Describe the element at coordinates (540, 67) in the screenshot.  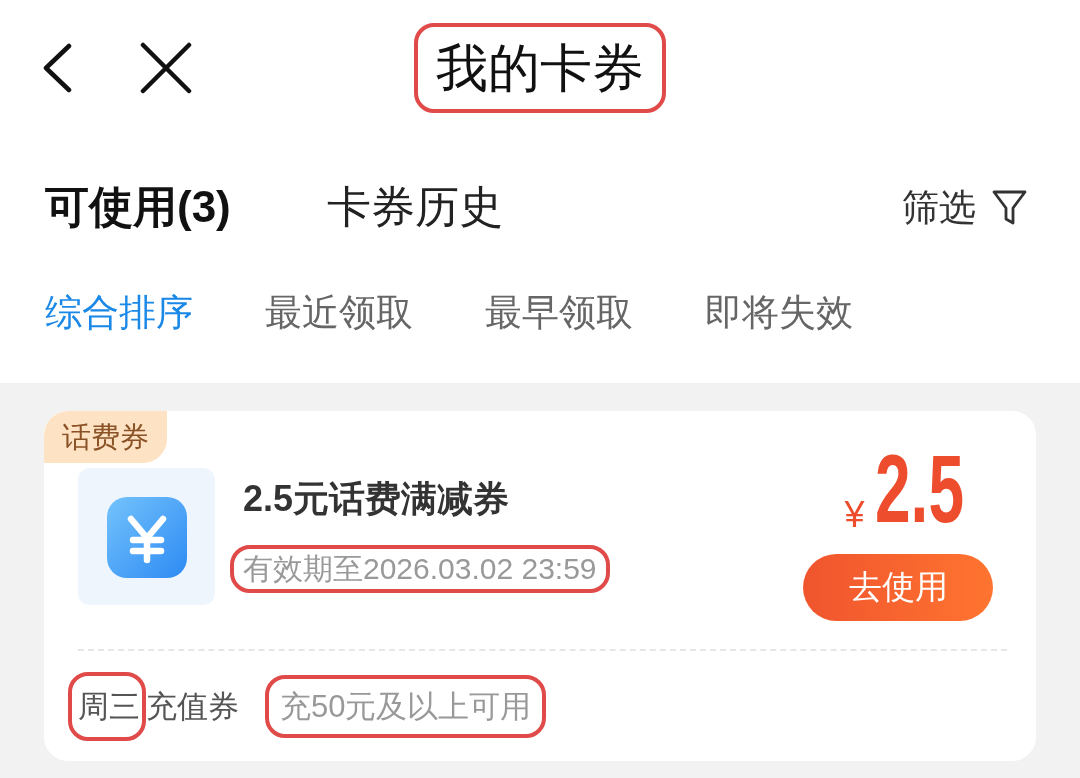
I see `page-title: 我的卡券` at that location.